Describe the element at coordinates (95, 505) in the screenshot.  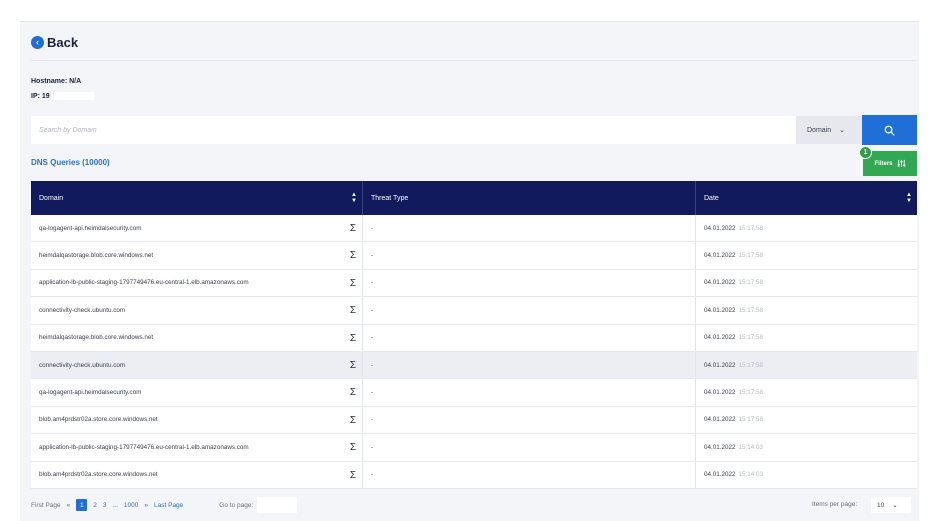
I see `page-2-button: 2` at that location.